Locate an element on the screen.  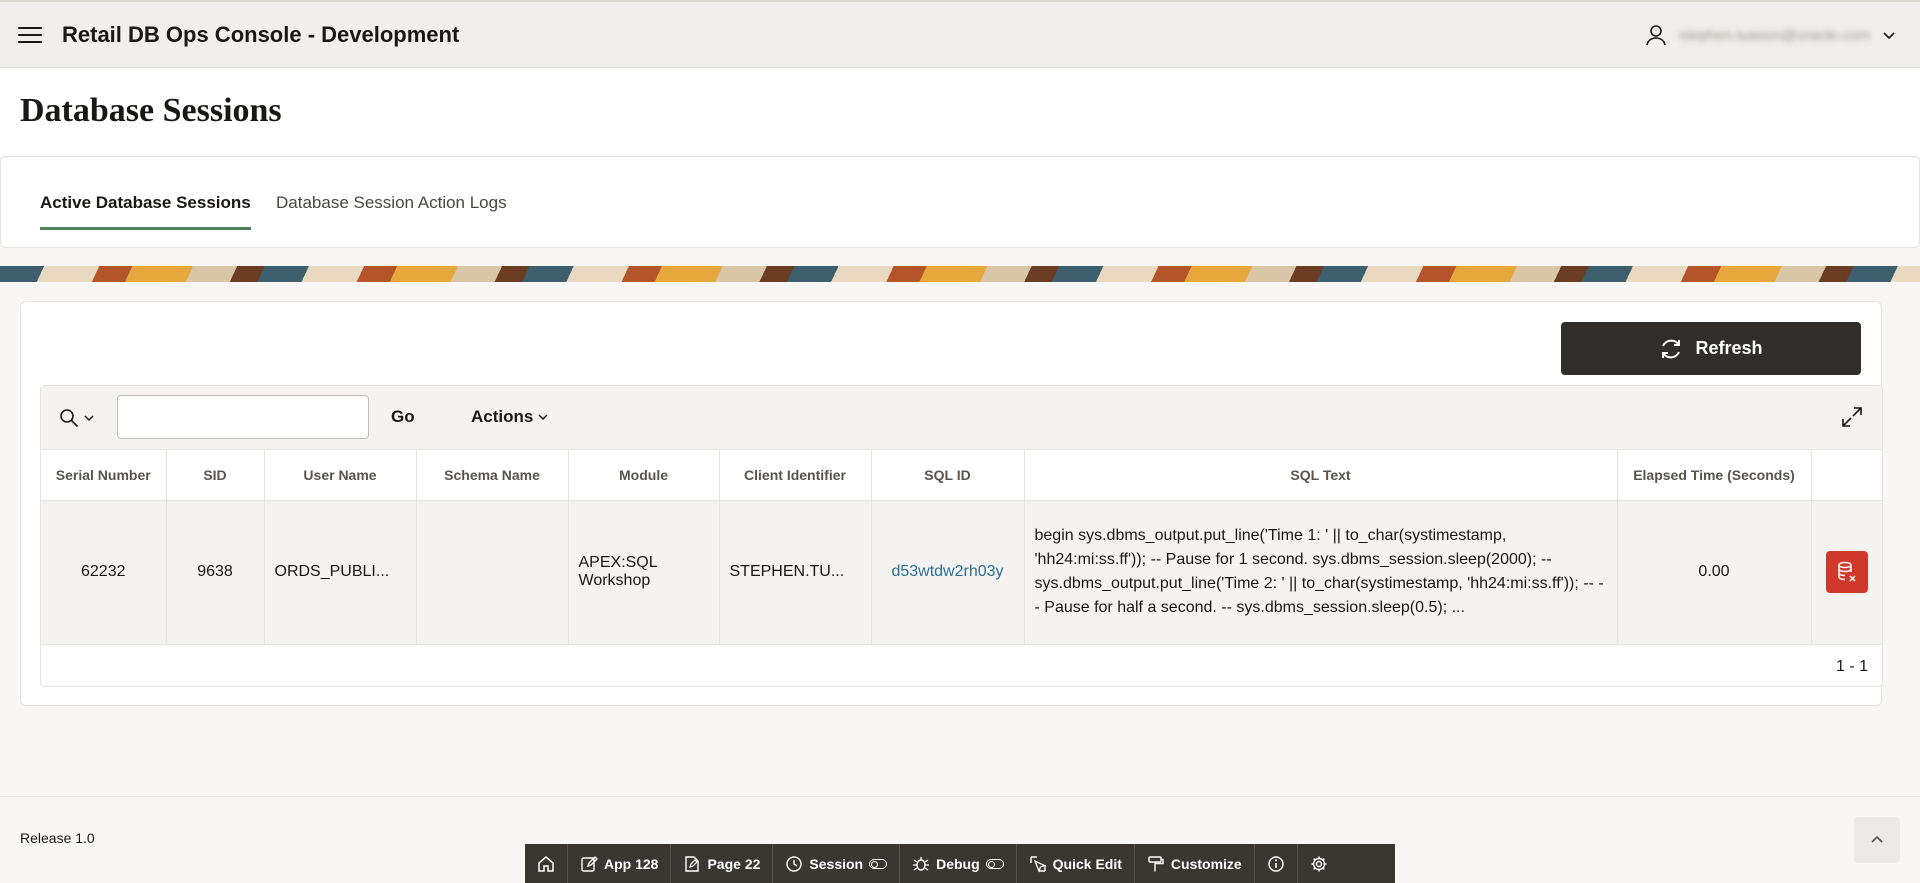
dev-quick-edit-label: Quick Edit is located at coordinates (1087, 863).